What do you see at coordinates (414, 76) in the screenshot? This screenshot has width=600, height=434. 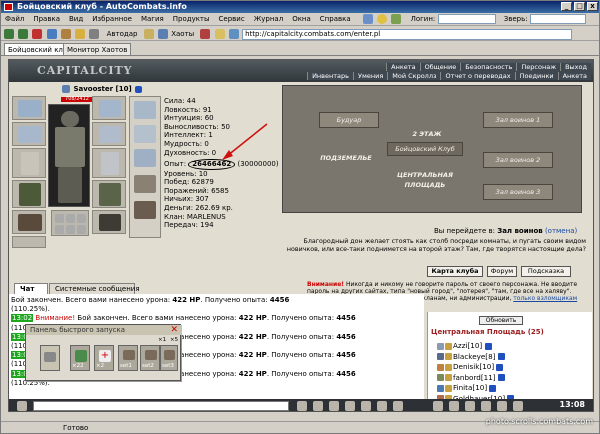 I see `nav-scrolls: Мой Скроллз` at bounding box center [414, 76].